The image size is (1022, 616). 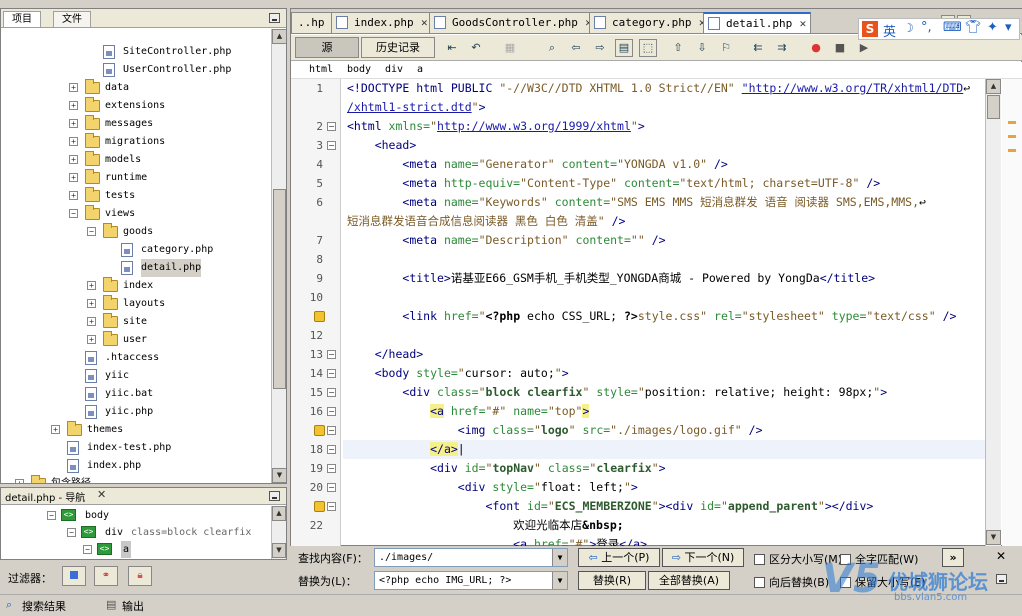 I want to click on record-macro-icon: ●, so click(x=816, y=48).